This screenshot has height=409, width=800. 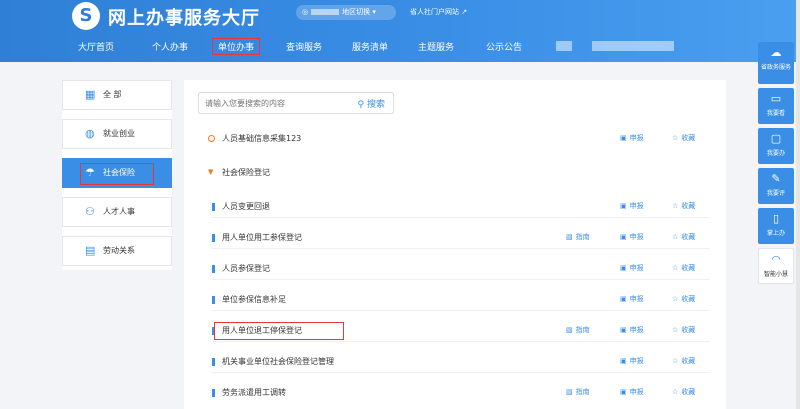 I want to click on sidebar-item-all: ▦ 全 部, so click(x=117, y=95).